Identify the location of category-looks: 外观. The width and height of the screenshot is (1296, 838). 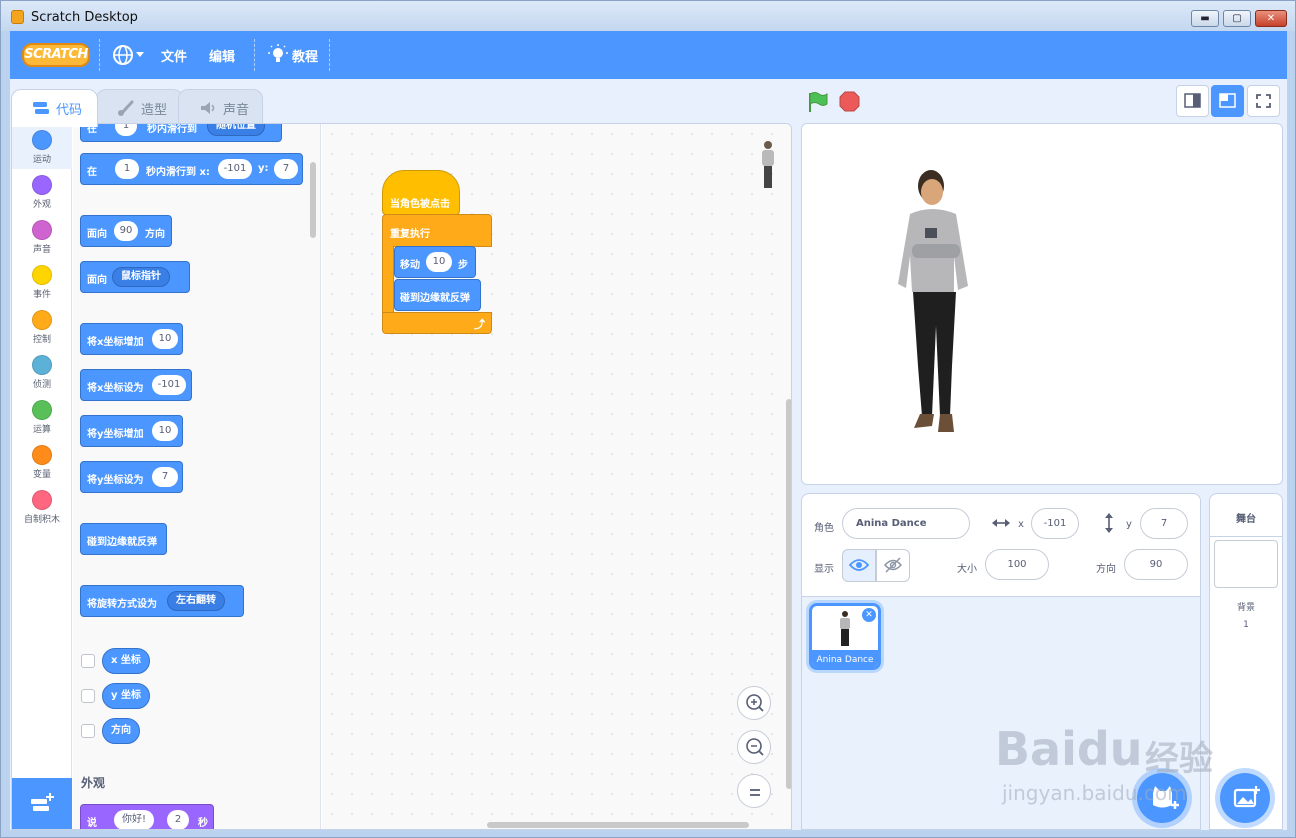
(42, 191).